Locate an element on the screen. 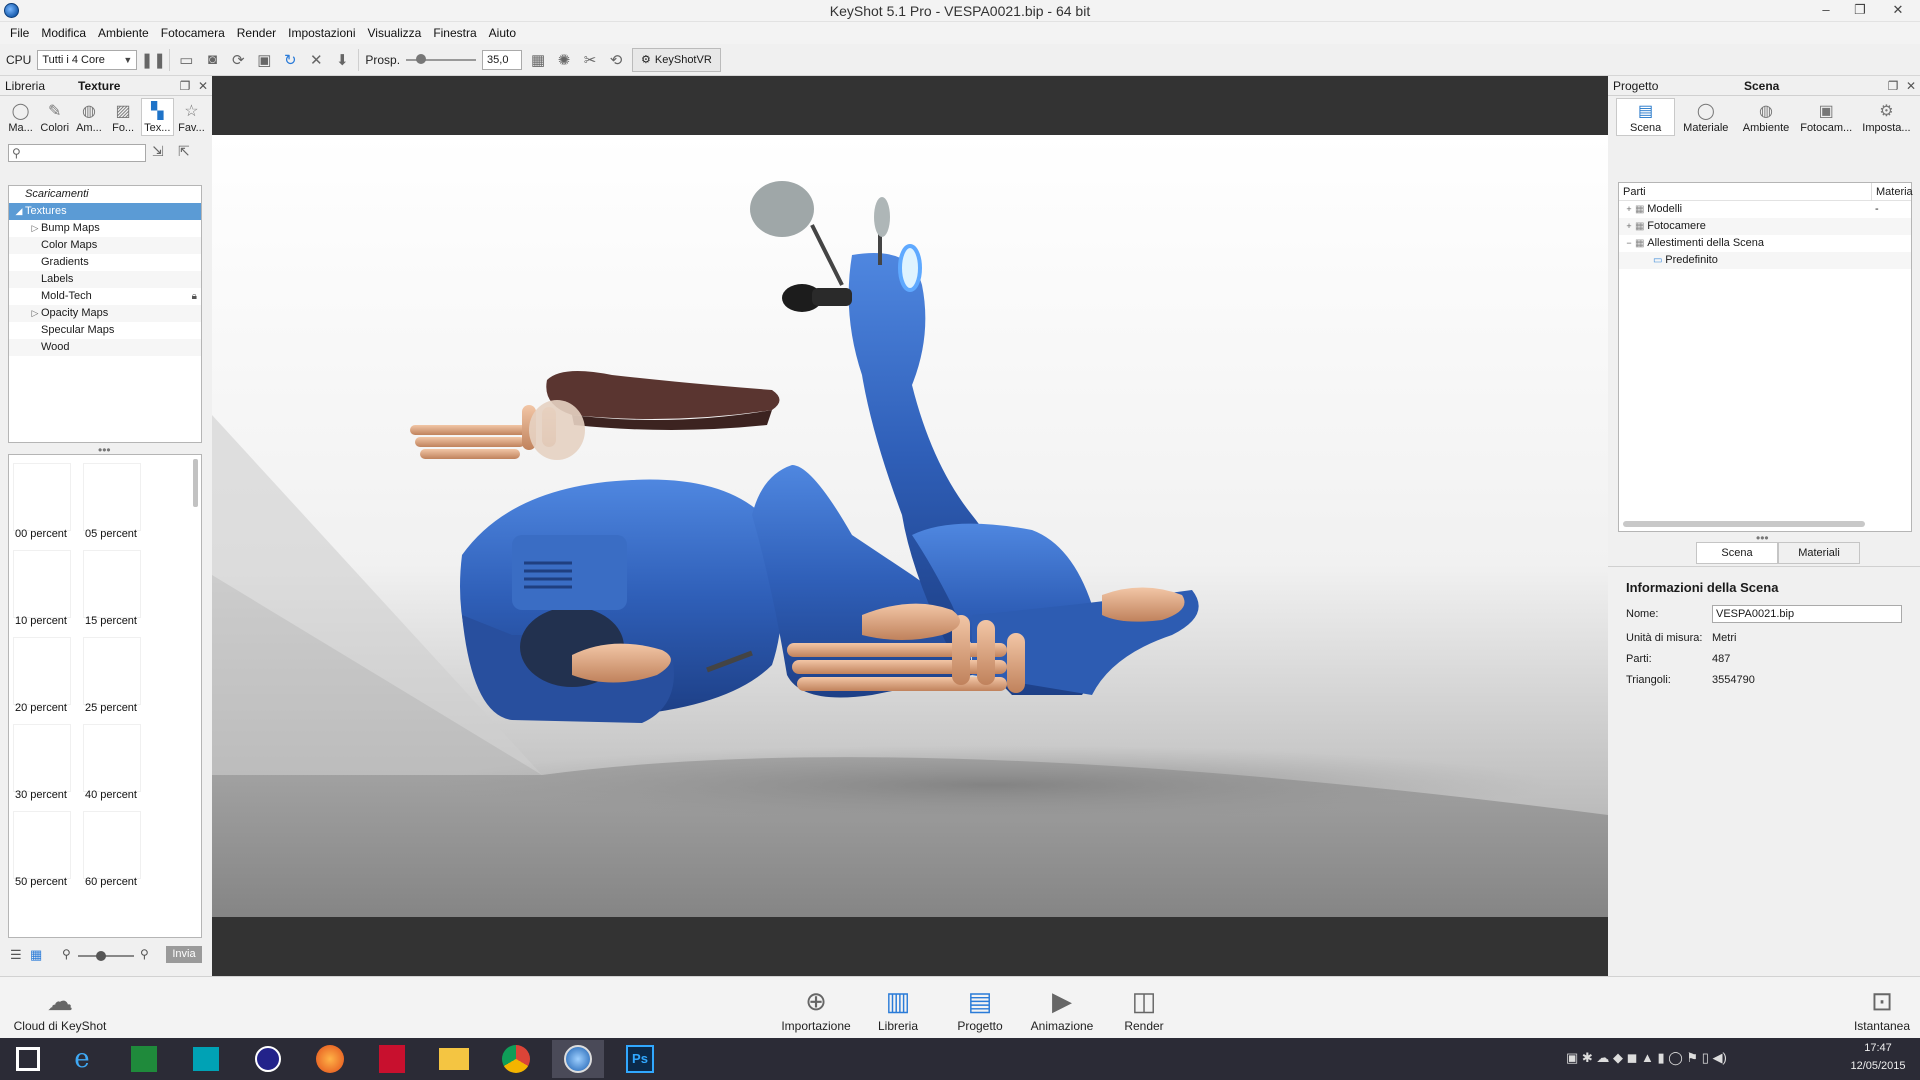 This screenshot has width=1920, height=1080. cloud-keyshot-button: ☁ Cloud di KeyShot is located at coordinates (60, 1008).